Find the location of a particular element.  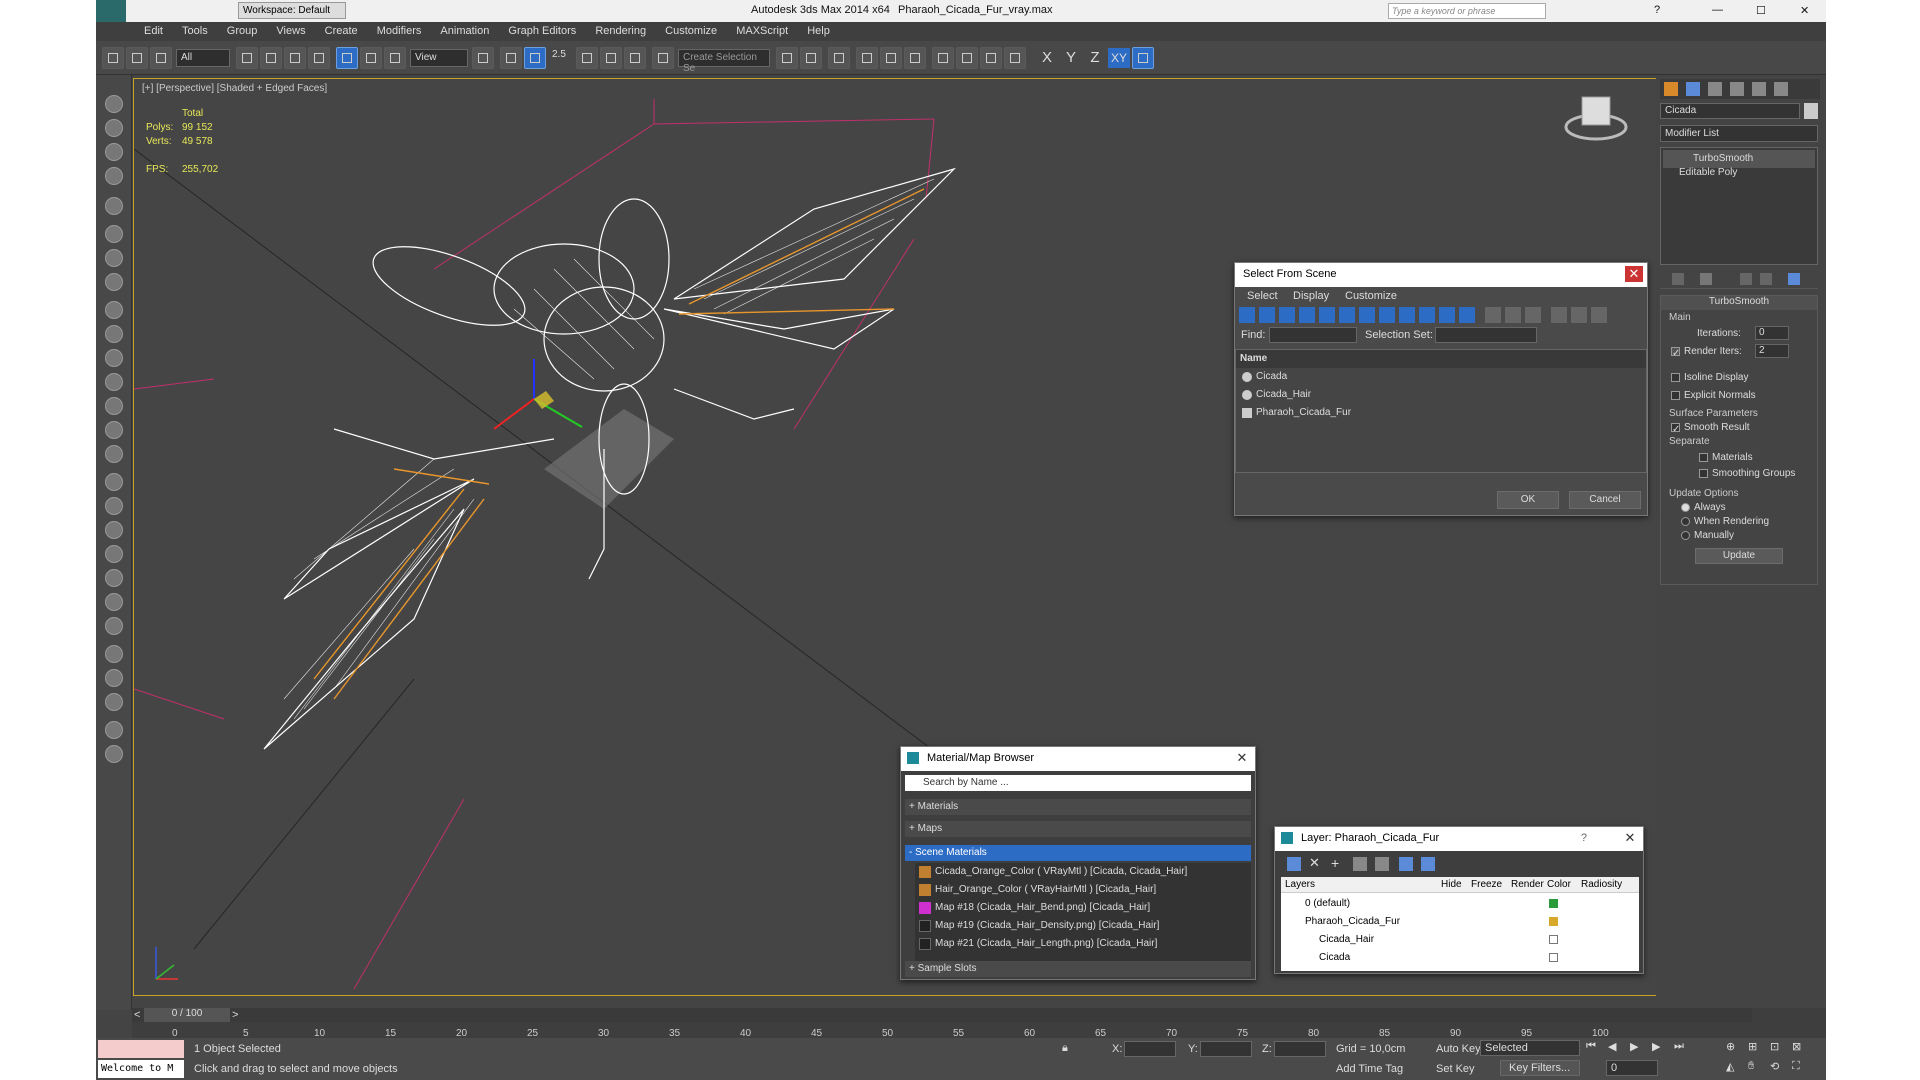

list-view-icon is located at coordinates (1599, 315).